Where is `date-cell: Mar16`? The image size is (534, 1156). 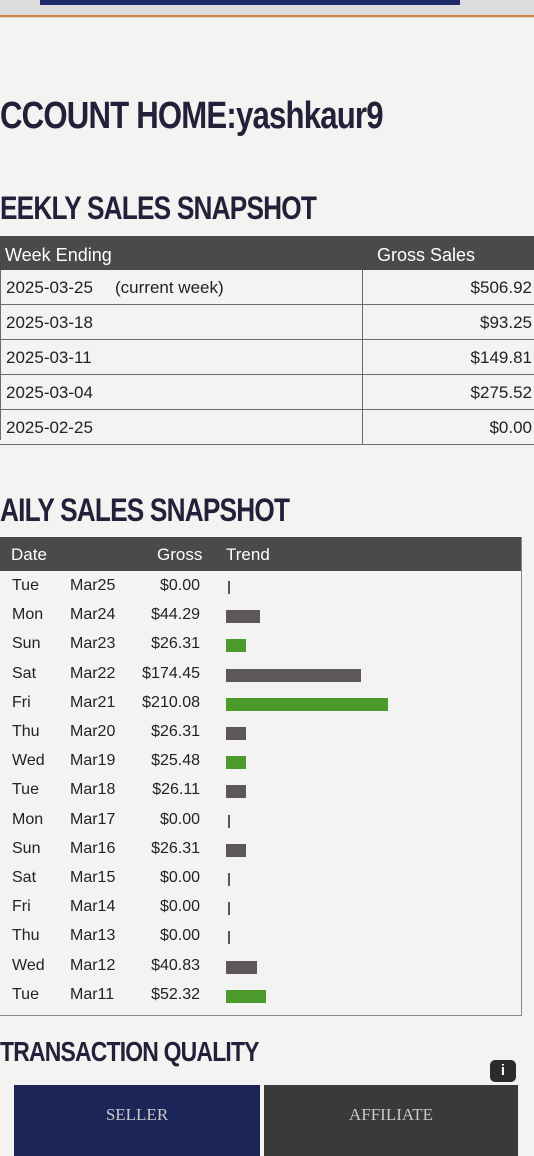 date-cell: Mar16 is located at coordinates (93, 848).